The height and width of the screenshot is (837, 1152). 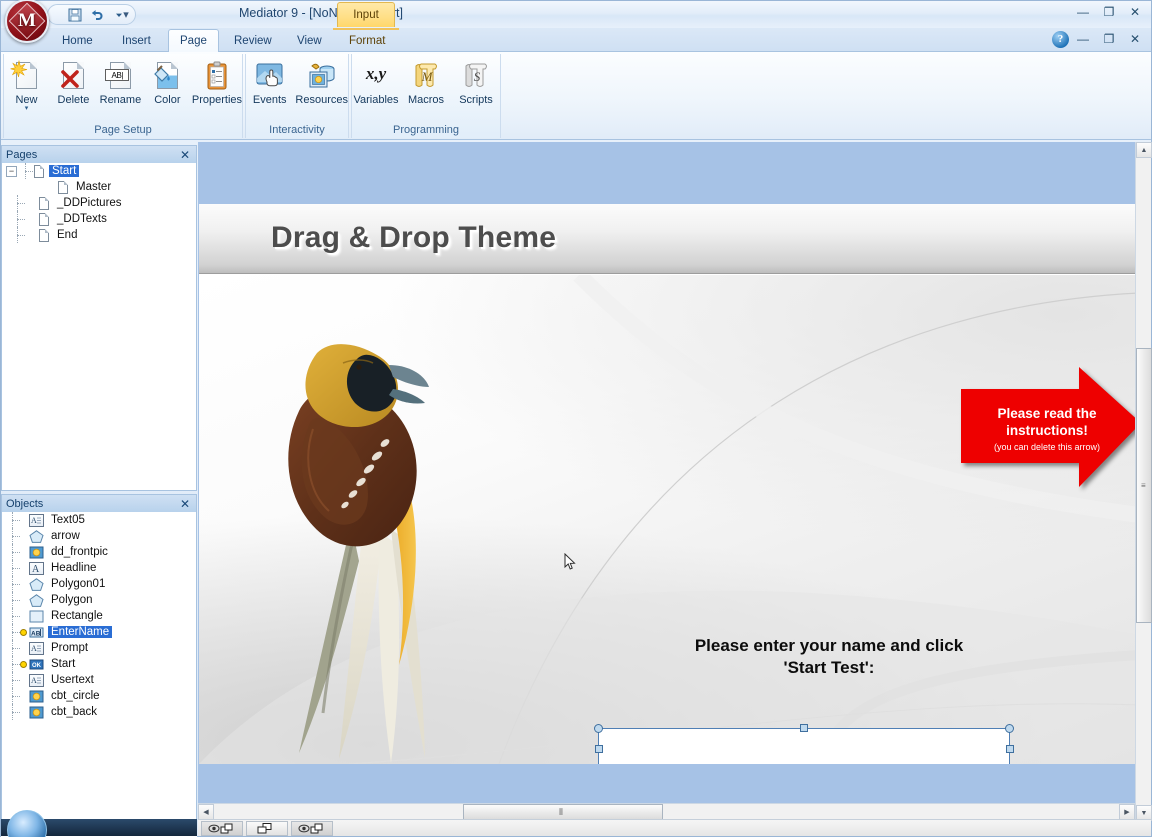 What do you see at coordinates (374, 528) in the screenshot?
I see `bird-of-paradise-illustration` at bounding box center [374, 528].